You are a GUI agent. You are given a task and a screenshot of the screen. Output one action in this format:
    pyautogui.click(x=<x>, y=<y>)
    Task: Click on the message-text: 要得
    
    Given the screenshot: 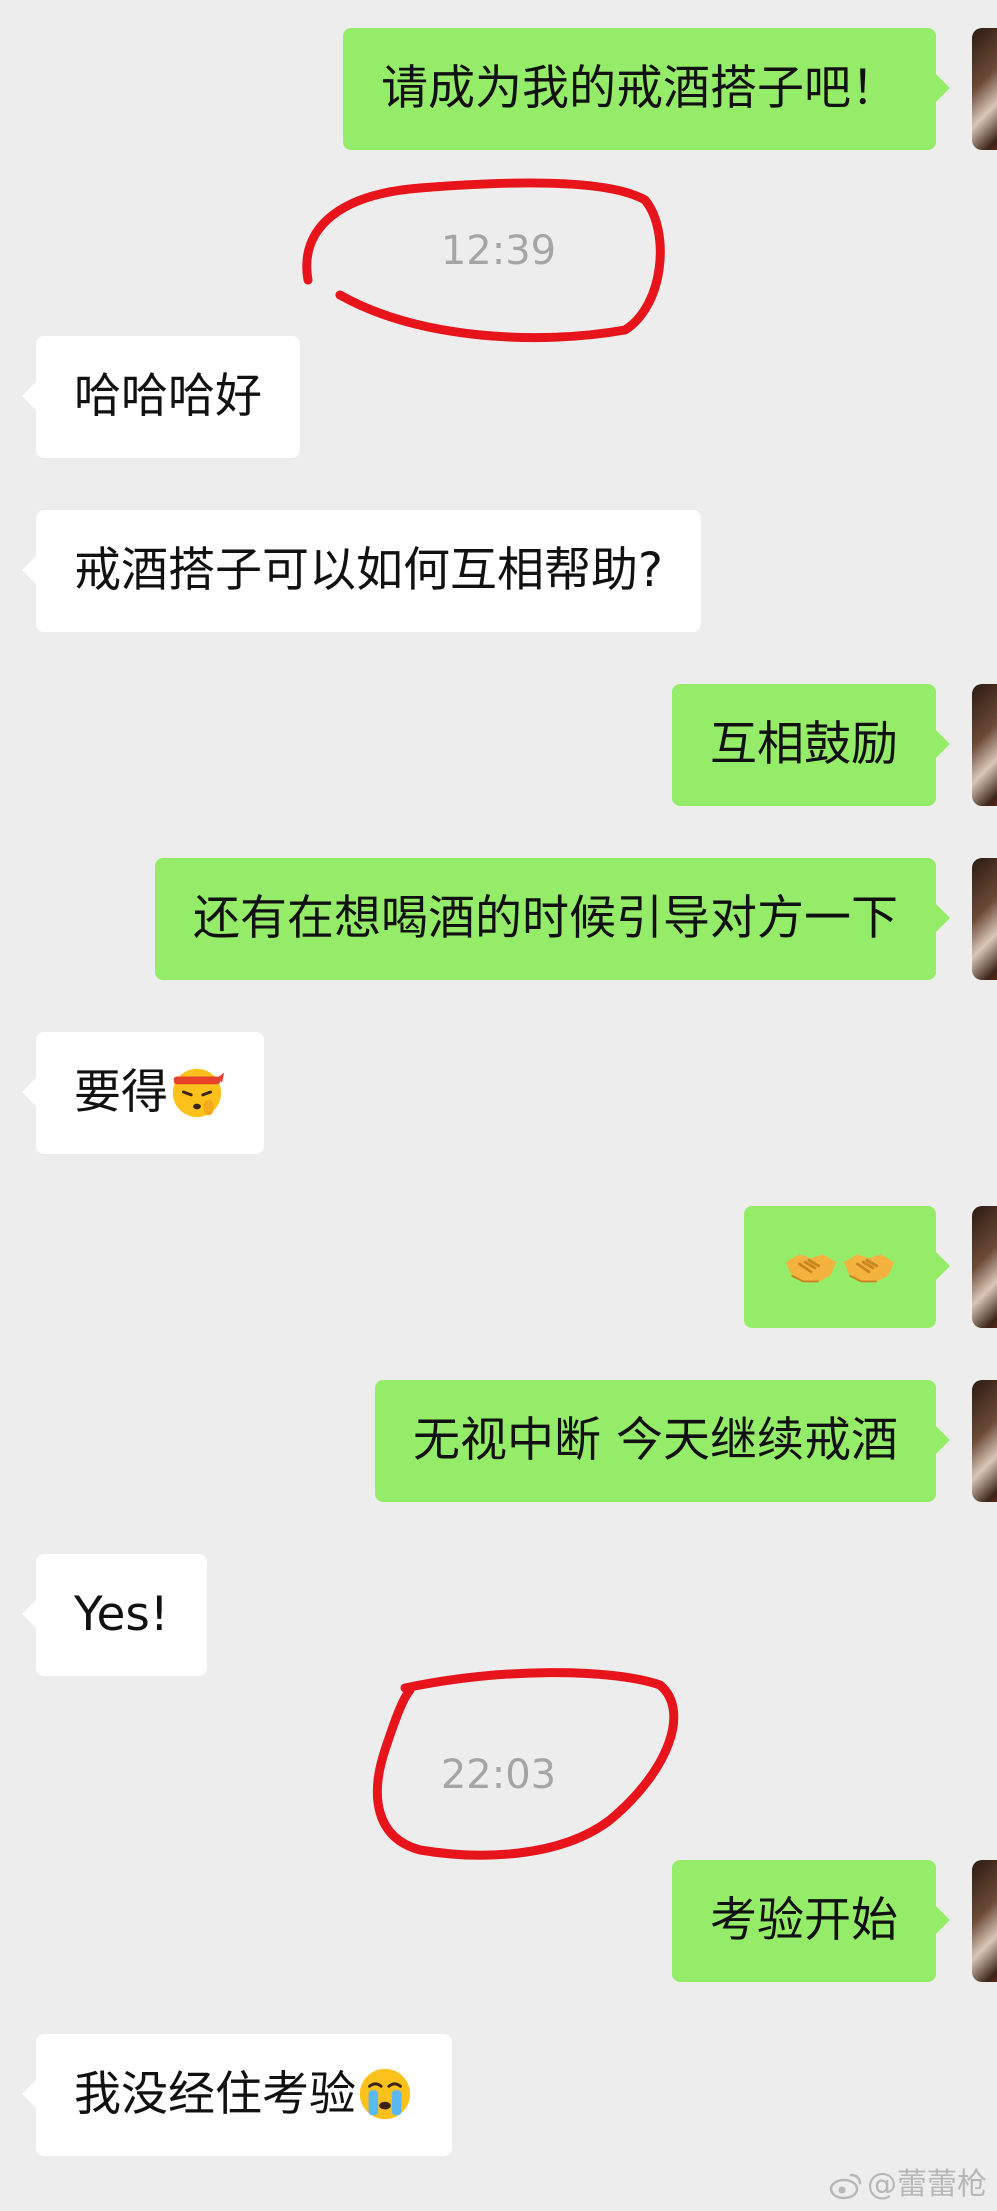 What is the action you would take?
    pyautogui.click(x=121, y=1092)
    